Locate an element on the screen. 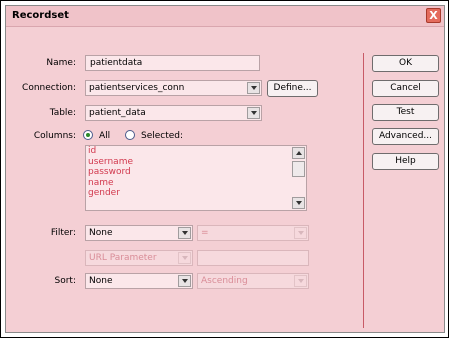 The width and height of the screenshot is (449, 338). cancel-button: Cancel is located at coordinates (405, 88).